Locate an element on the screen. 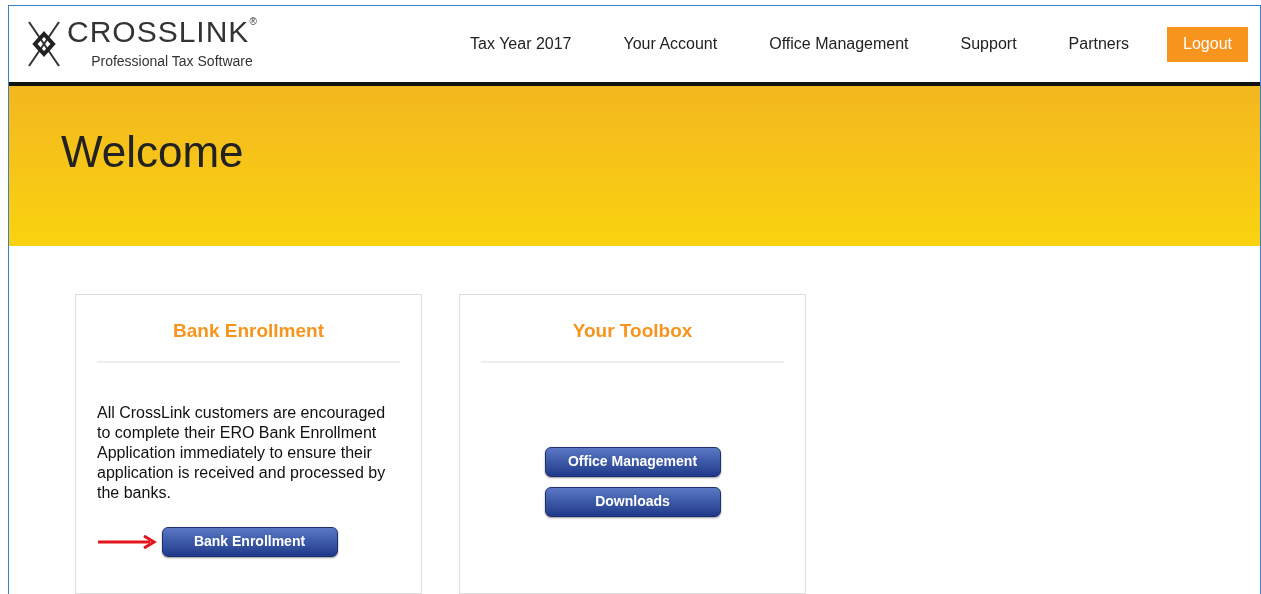 This screenshot has width=1261, height=594. nav-link: Support is located at coordinates (988, 44).